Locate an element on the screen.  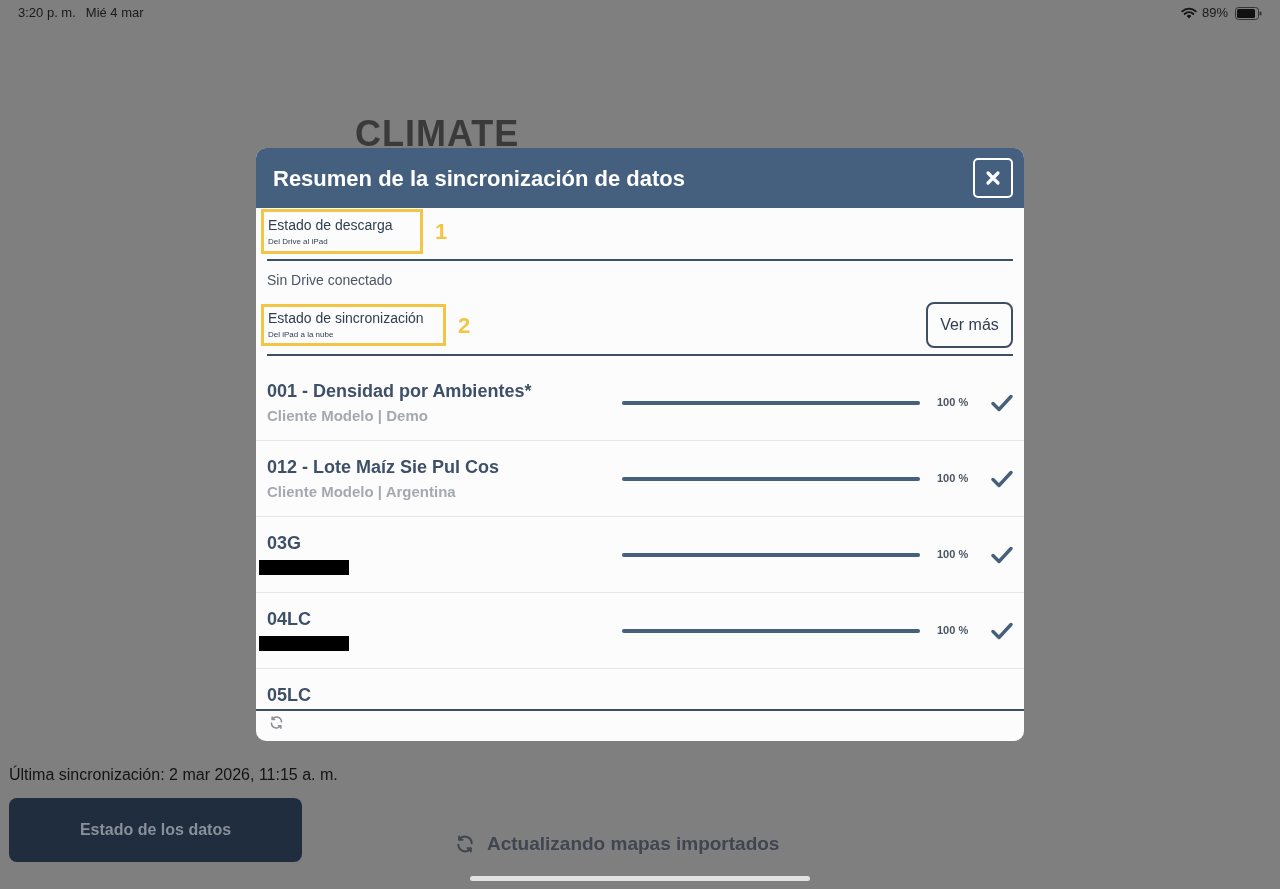
item-title: 03G is located at coordinates (284, 543).